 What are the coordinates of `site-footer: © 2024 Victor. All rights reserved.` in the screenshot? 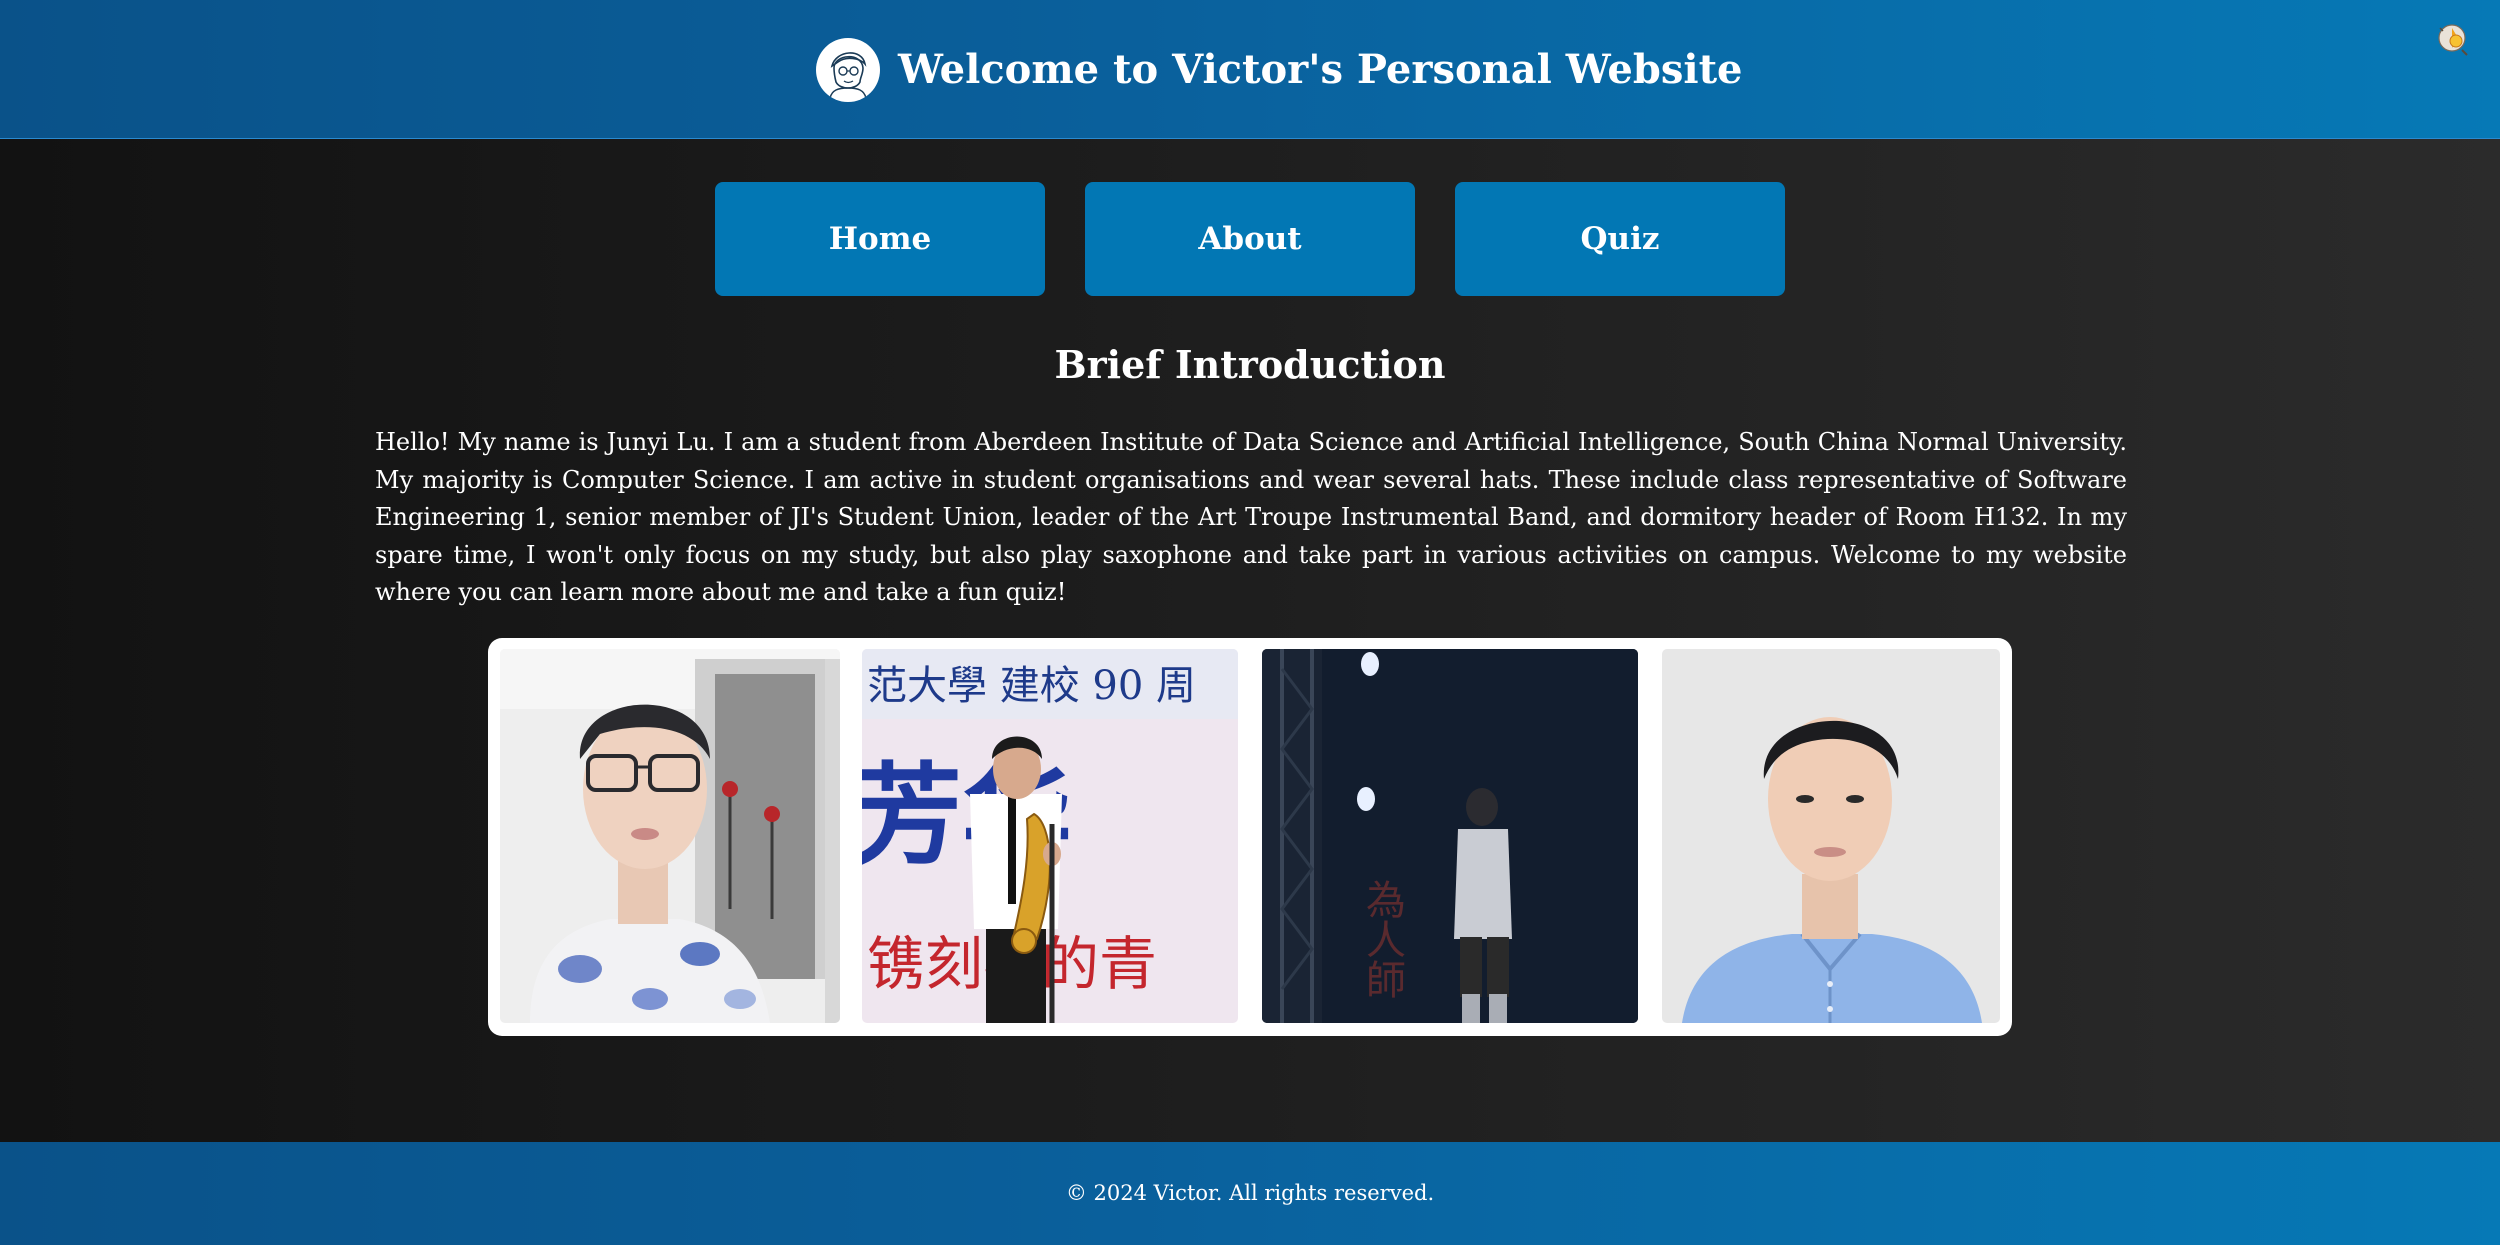 It's located at (1250, 1193).